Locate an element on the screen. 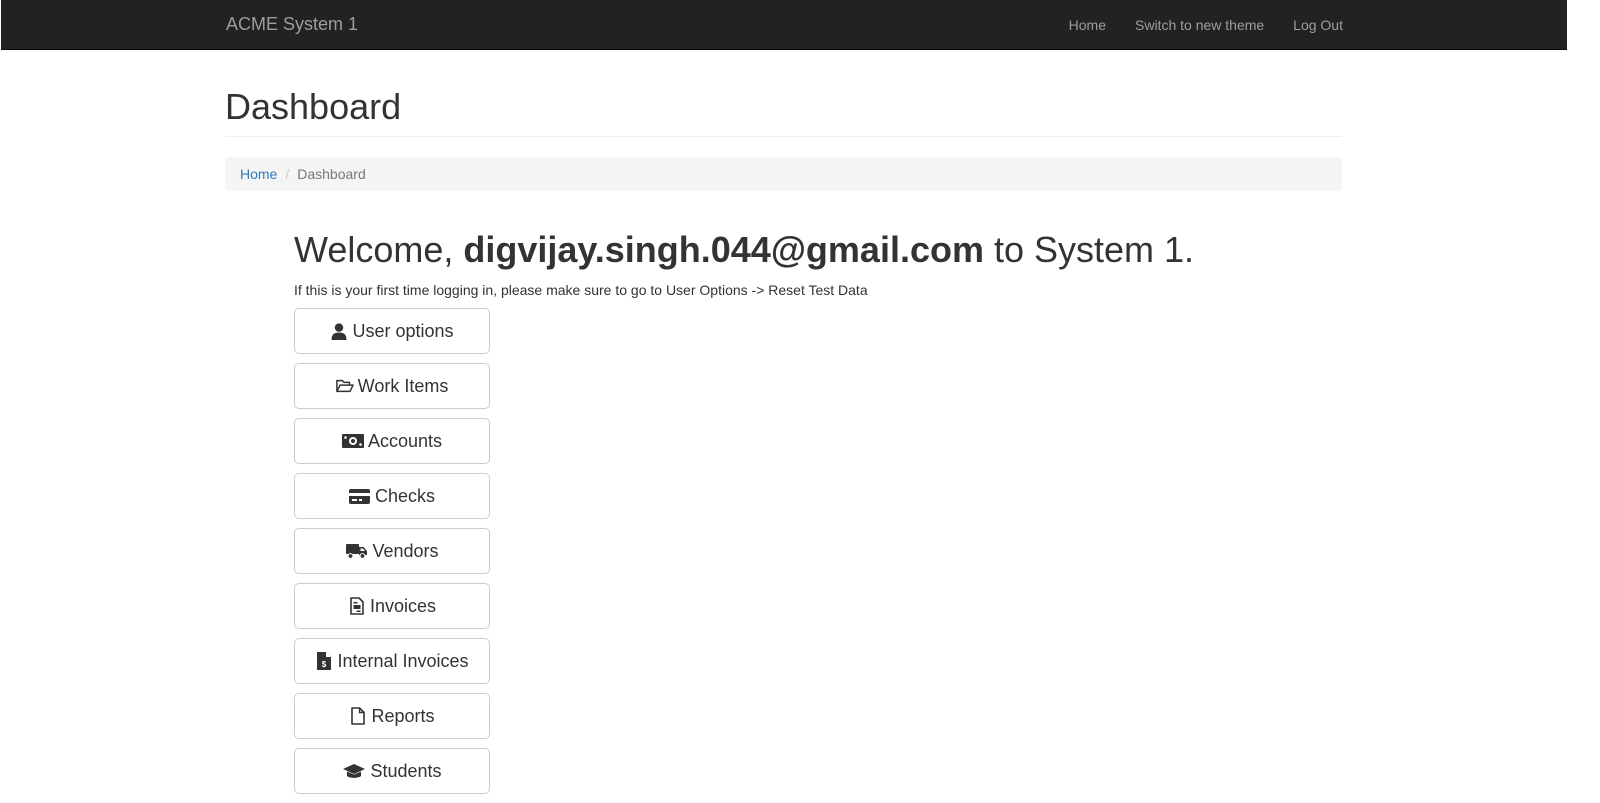 The image size is (1600, 803). nav-links: Home Switch to new theme Log Out is located at coordinates (1191, 25).